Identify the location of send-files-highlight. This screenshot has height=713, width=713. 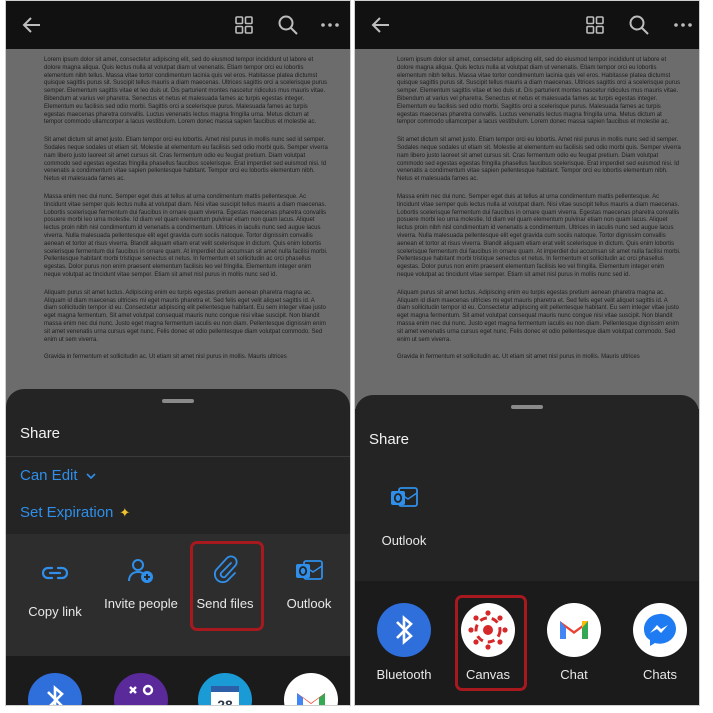
(227, 586).